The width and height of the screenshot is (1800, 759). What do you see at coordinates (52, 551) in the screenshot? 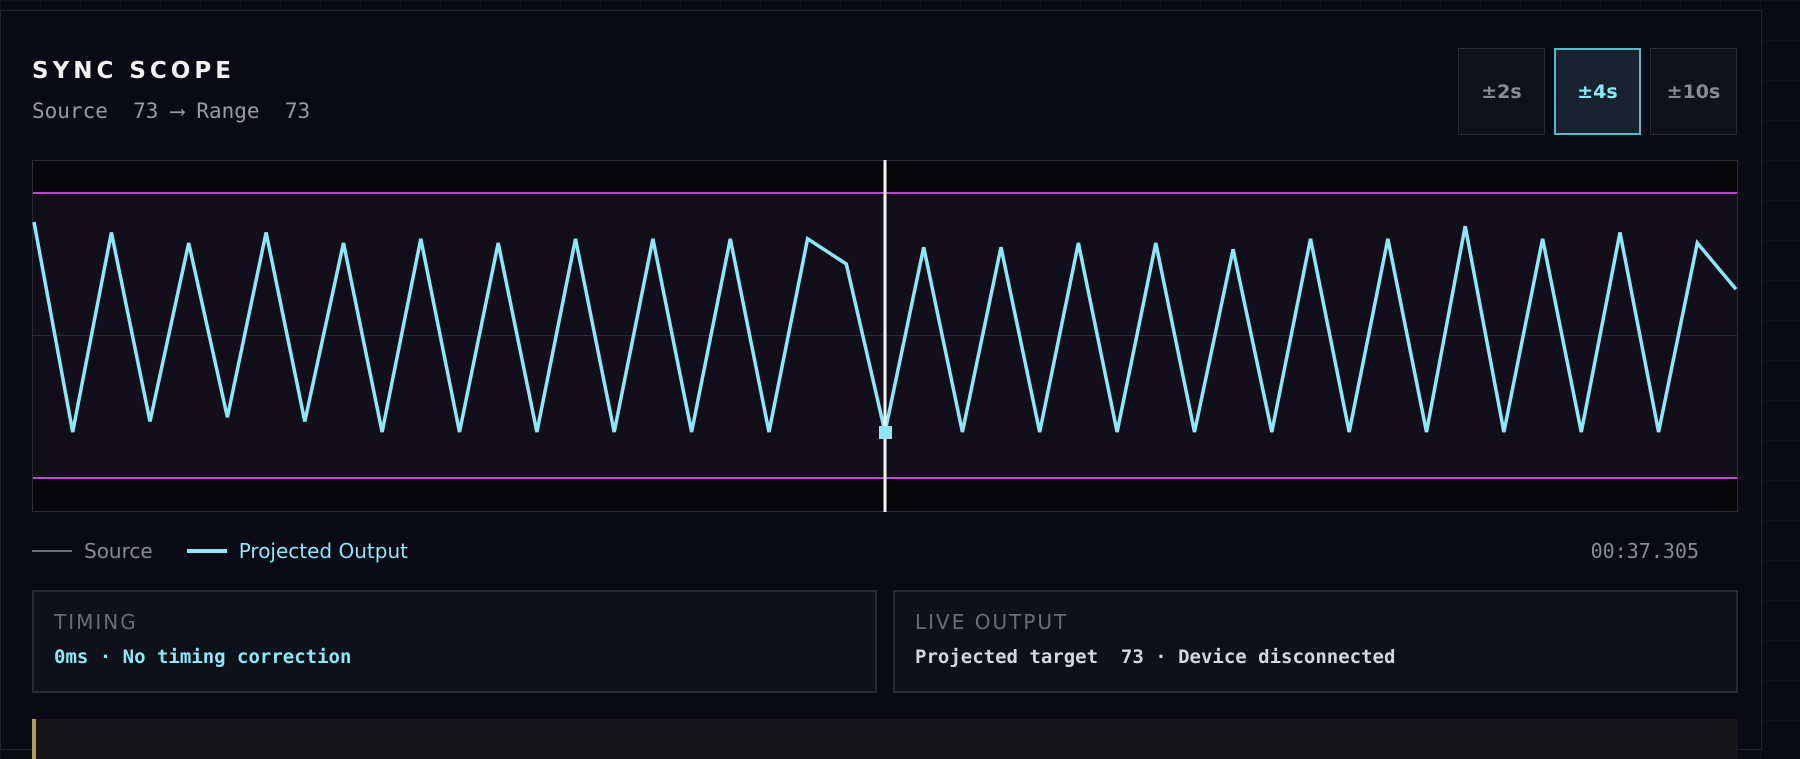
I see `source-swatch` at bounding box center [52, 551].